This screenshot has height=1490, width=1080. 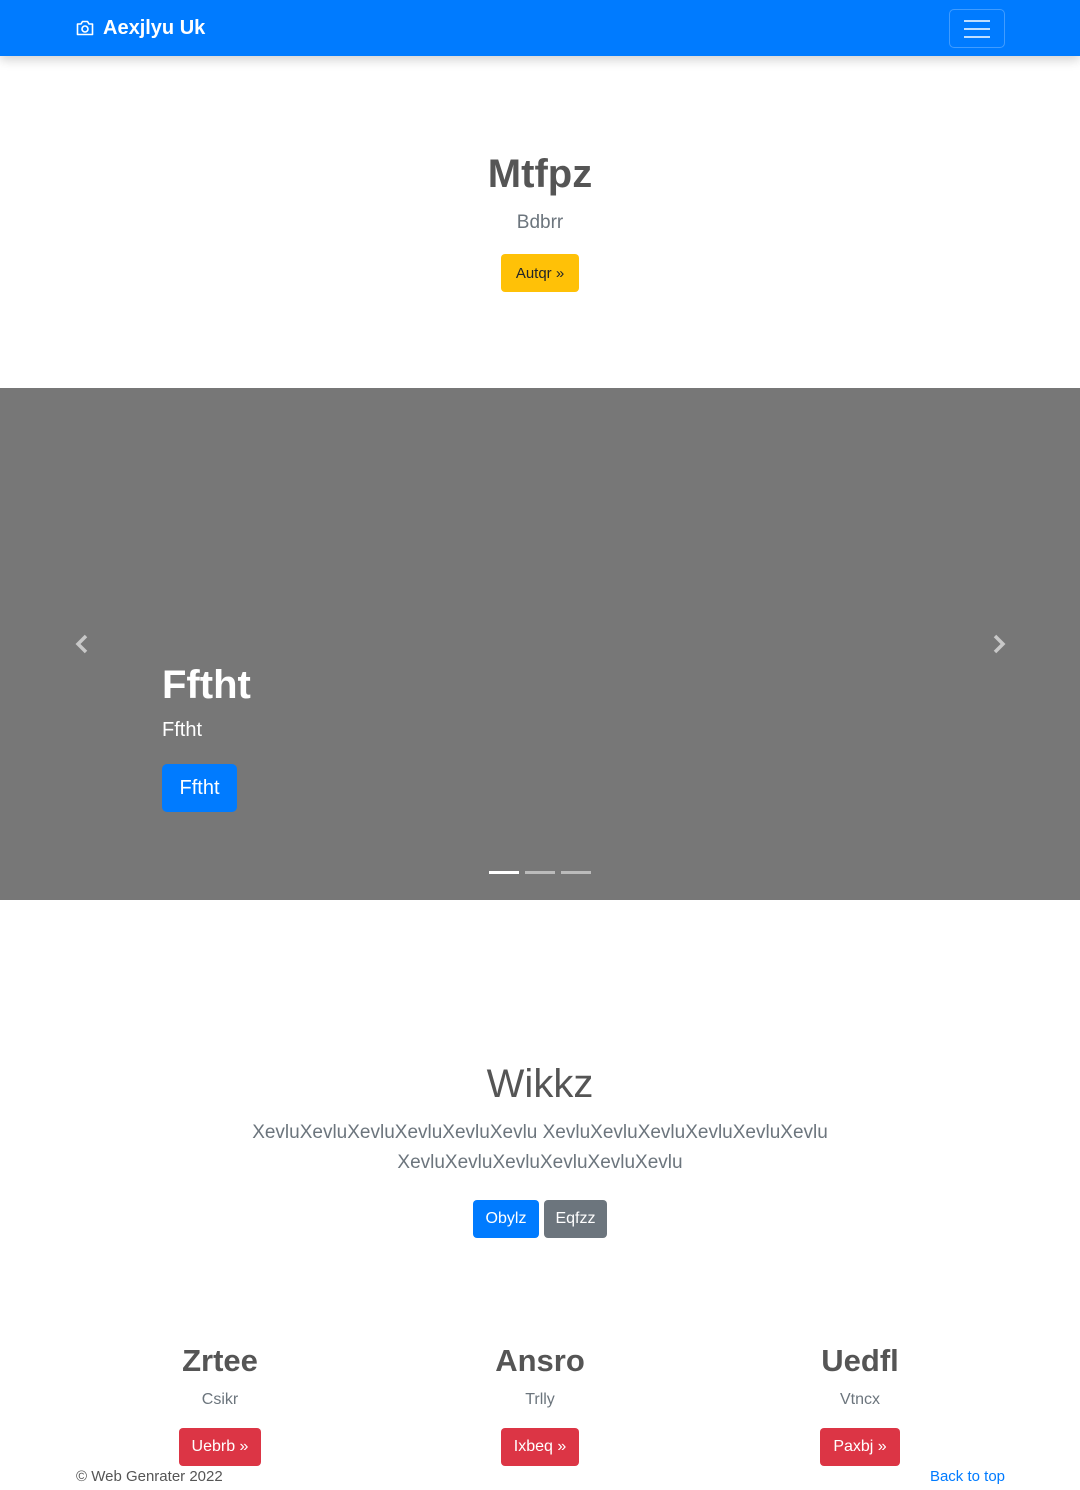 I want to click on feature-column-2: Ansro Trlly Ixbeq », so click(x=540, y=1403).